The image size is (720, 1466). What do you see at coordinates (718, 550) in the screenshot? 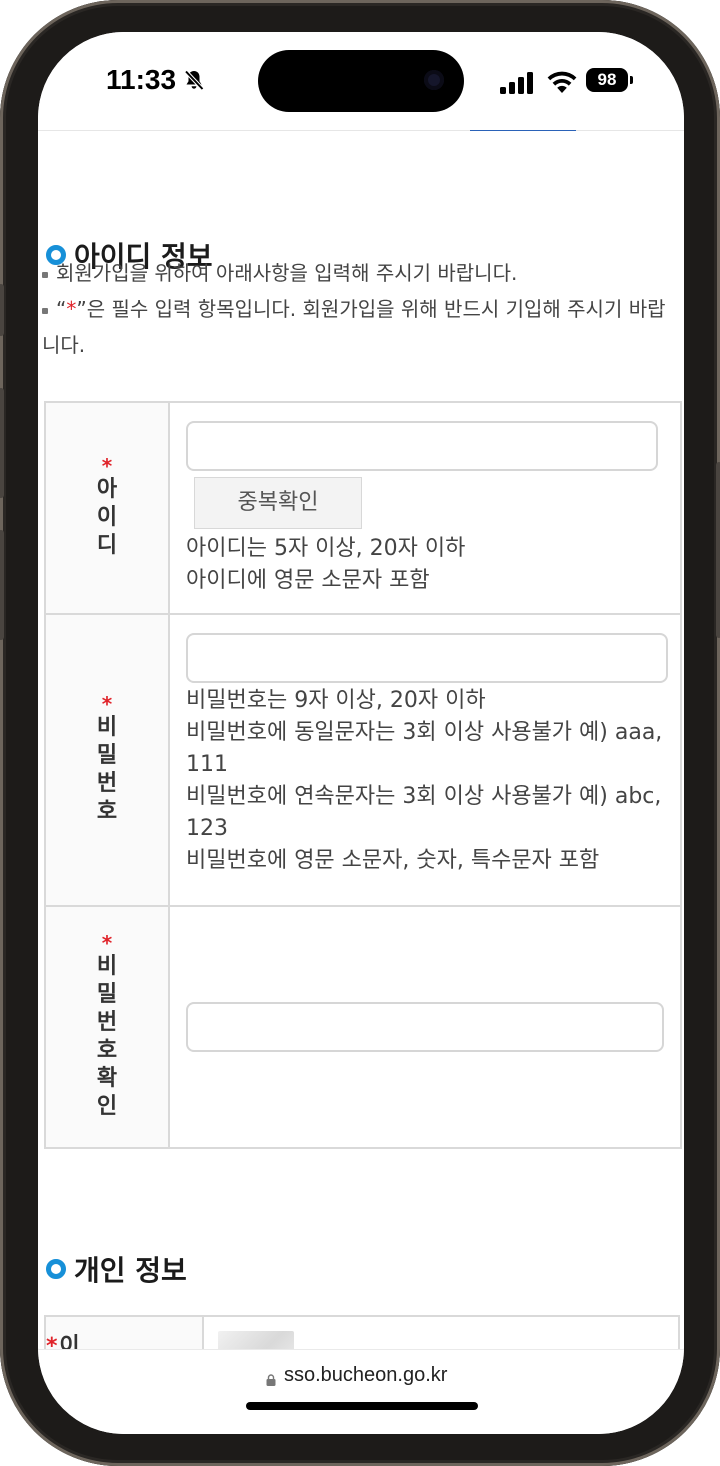
I see `power-button` at bounding box center [718, 550].